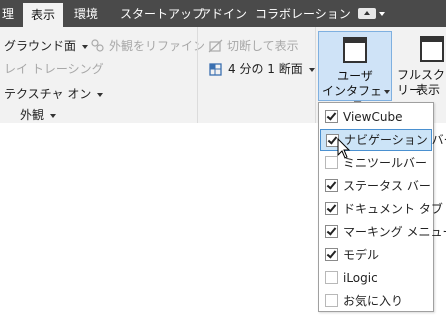 The width and height of the screenshot is (446, 333). What do you see at coordinates (420, 66) in the screenshot?
I see `fullscreen-button: フルスクリー 表示` at bounding box center [420, 66].